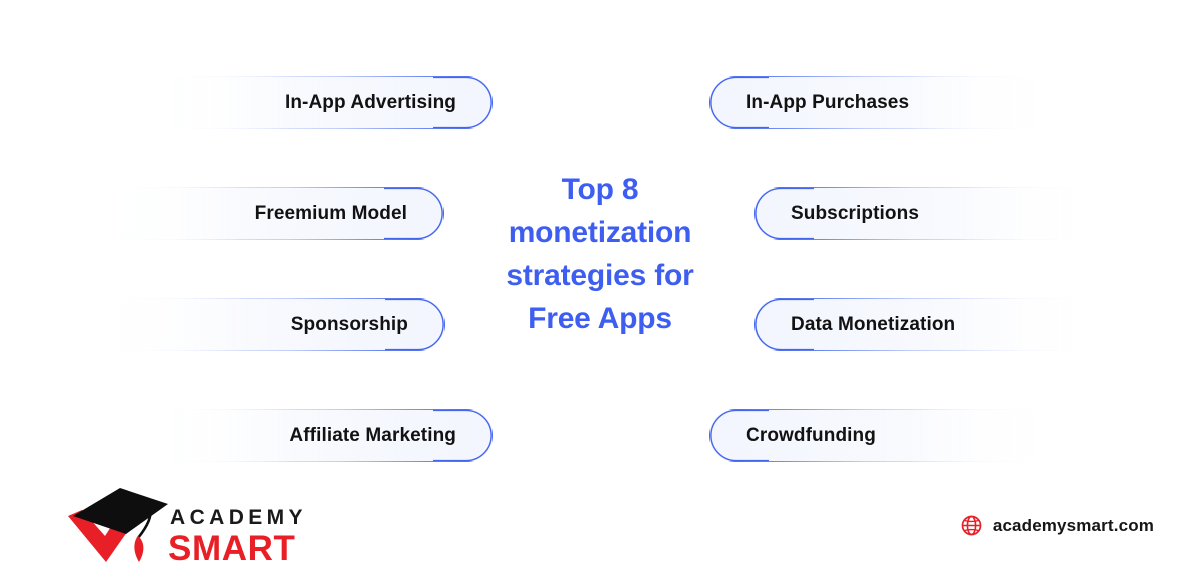 The image size is (1200, 588). What do you see at coordinates (811, 435) in the screenshot?
I see `strategy-label: Crowdfunding` at bounding box center [811, 435].